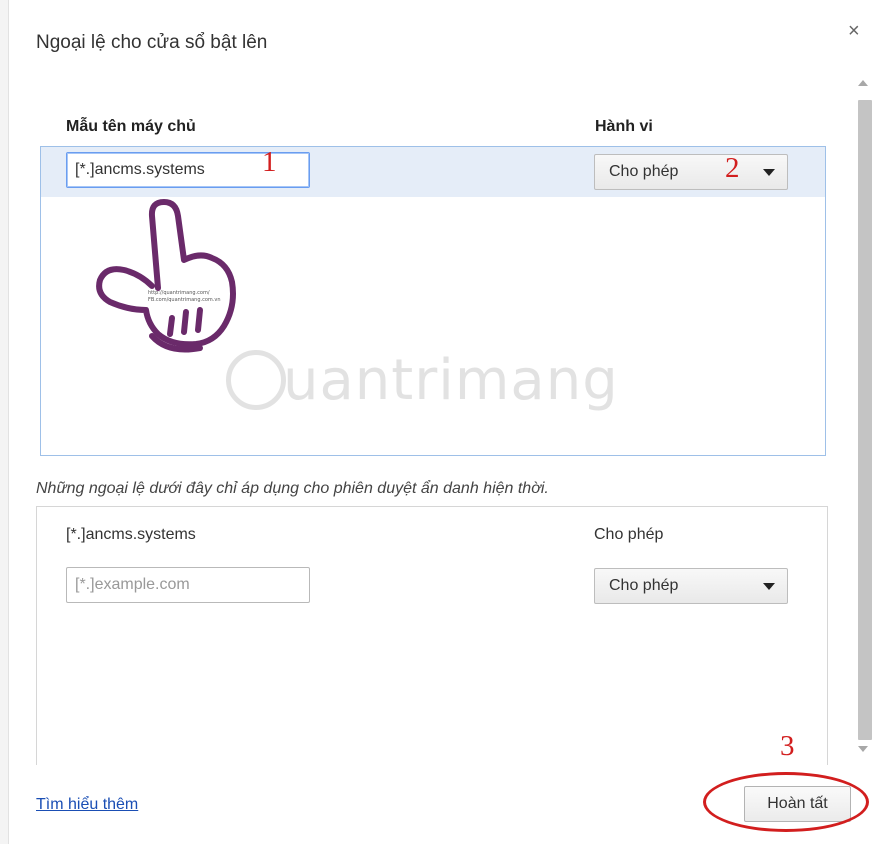  Describe the element at coordinates (691, 172) in the screenshot. I see `behavior-select: Cho phép` at that location.